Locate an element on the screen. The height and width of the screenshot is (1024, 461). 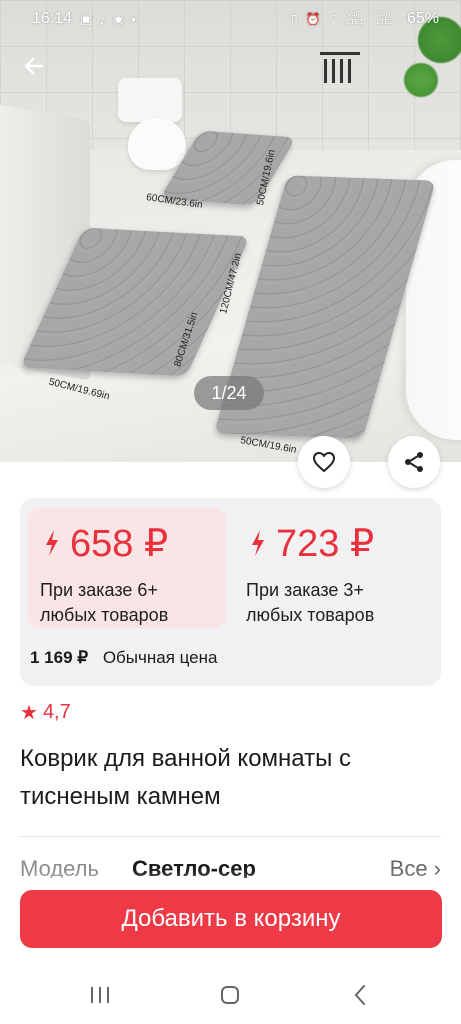
back-arrow-icon is located at coordinates (34, 66).